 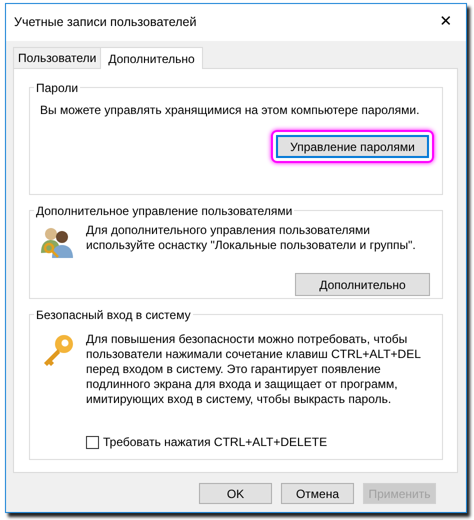 I want to click on checkbox: Требовать нажатия CTRL+ALT+DELETE, so click(x=258, y=442).